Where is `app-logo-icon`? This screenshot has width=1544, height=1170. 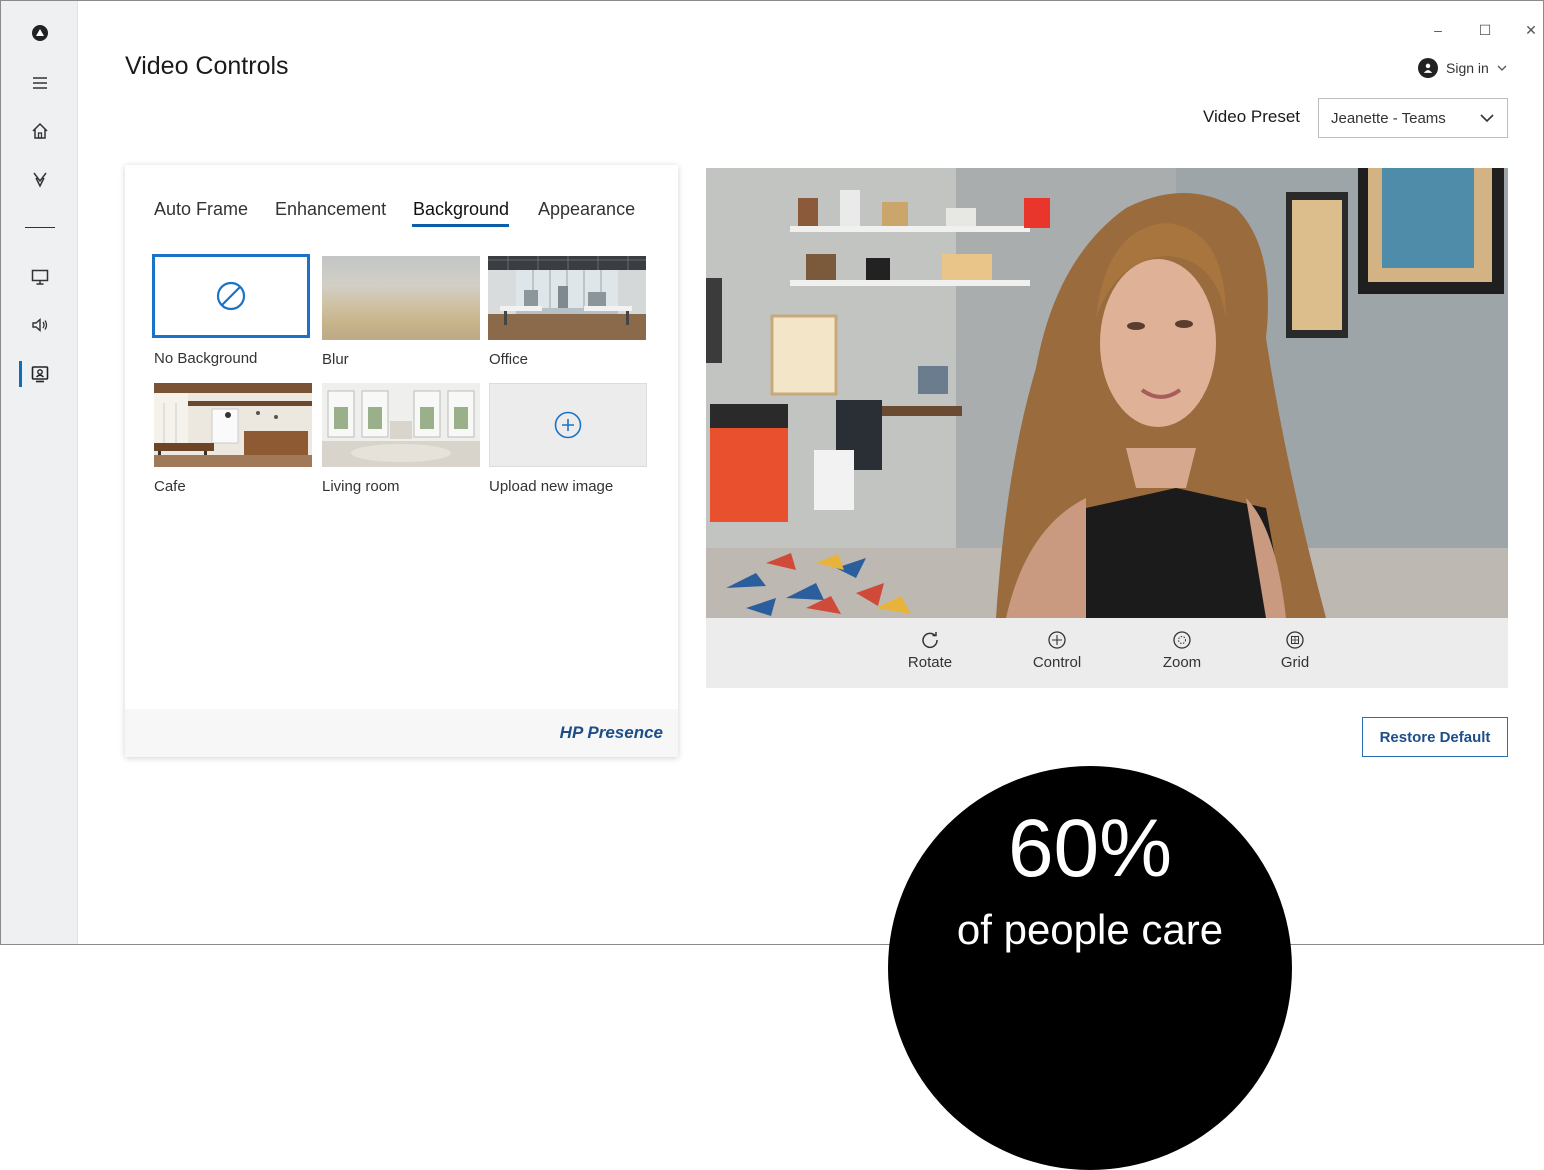 app-logo-icon is located at coordinates (40, 33).